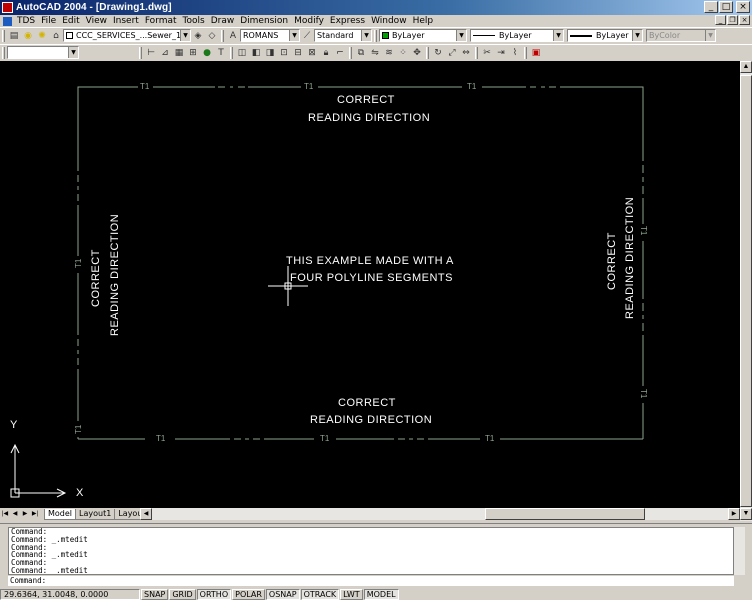  What do you see at coordinates (284, 53) in the screenshot?
I see `layer-walk-icon: ⊡` at bounding box center [284, 53].